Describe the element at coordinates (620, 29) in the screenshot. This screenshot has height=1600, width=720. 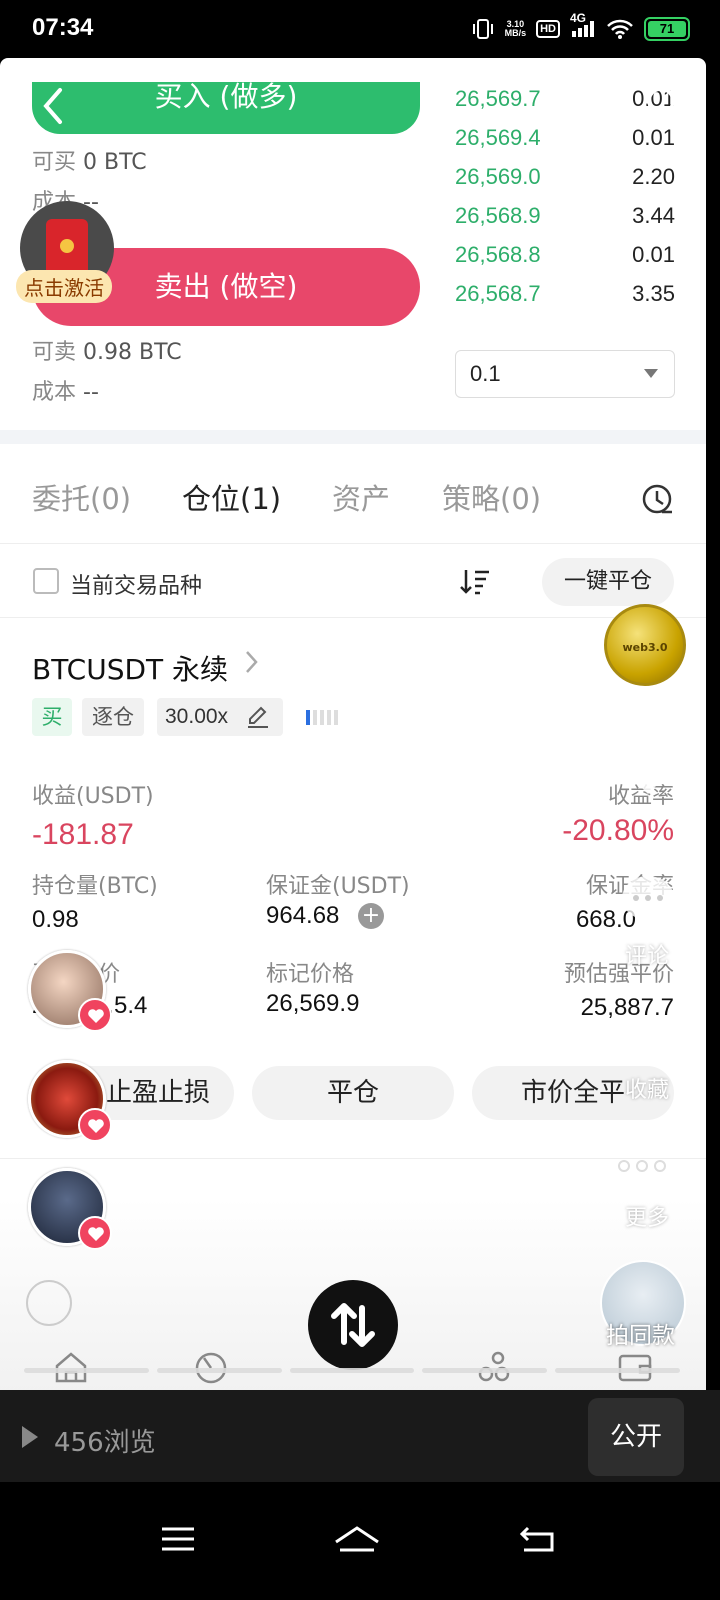
I see `wifi-icon` at that location.